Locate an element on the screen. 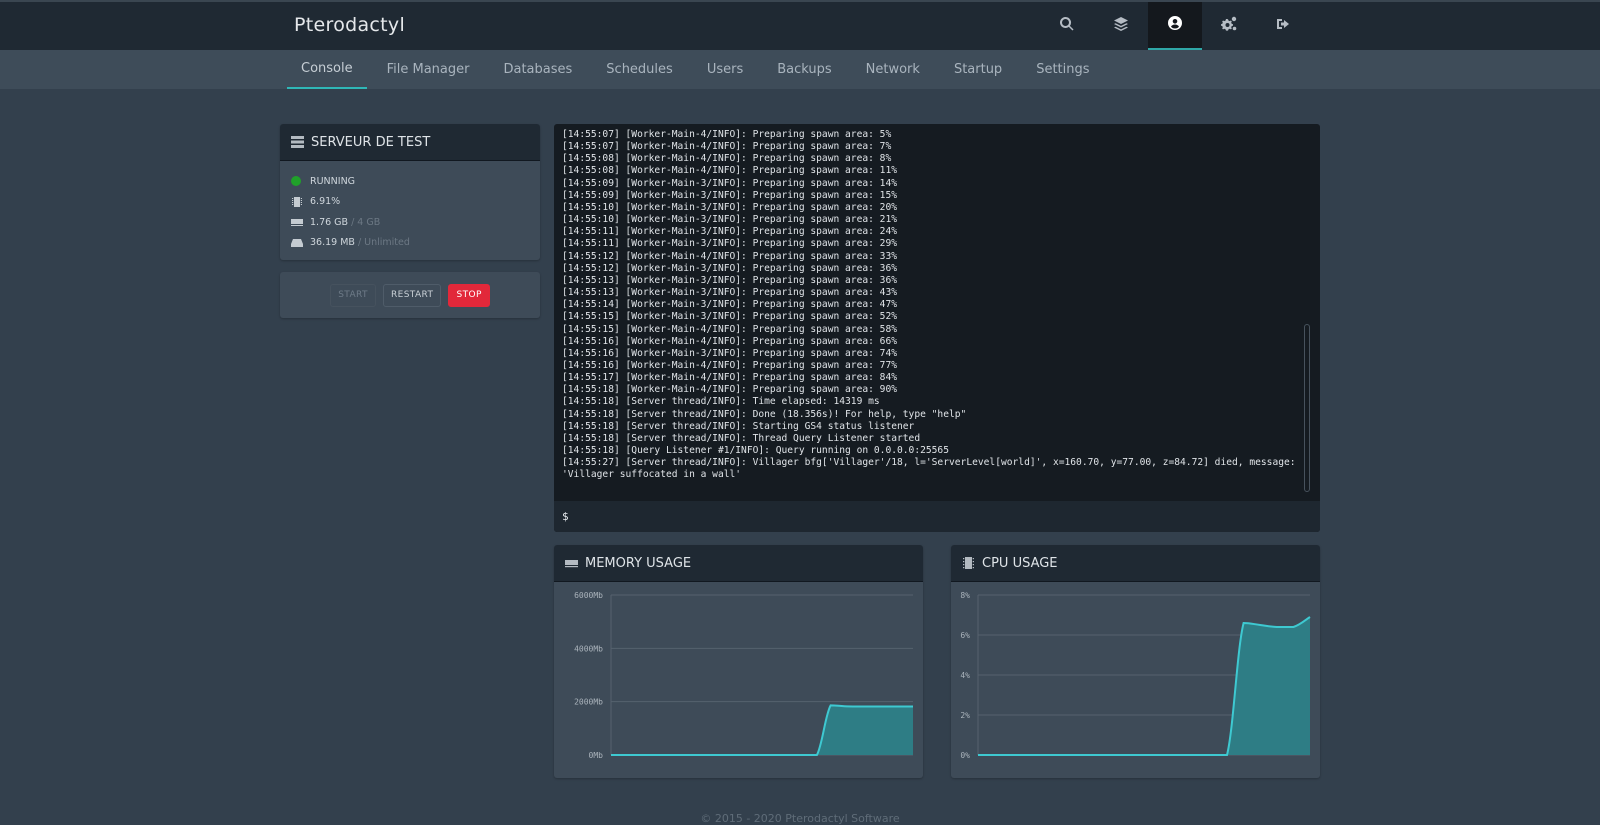 Image resolution: width=1600 pixels, height=825 pixels. status-dot-icon is located at coordinates (296, 181).